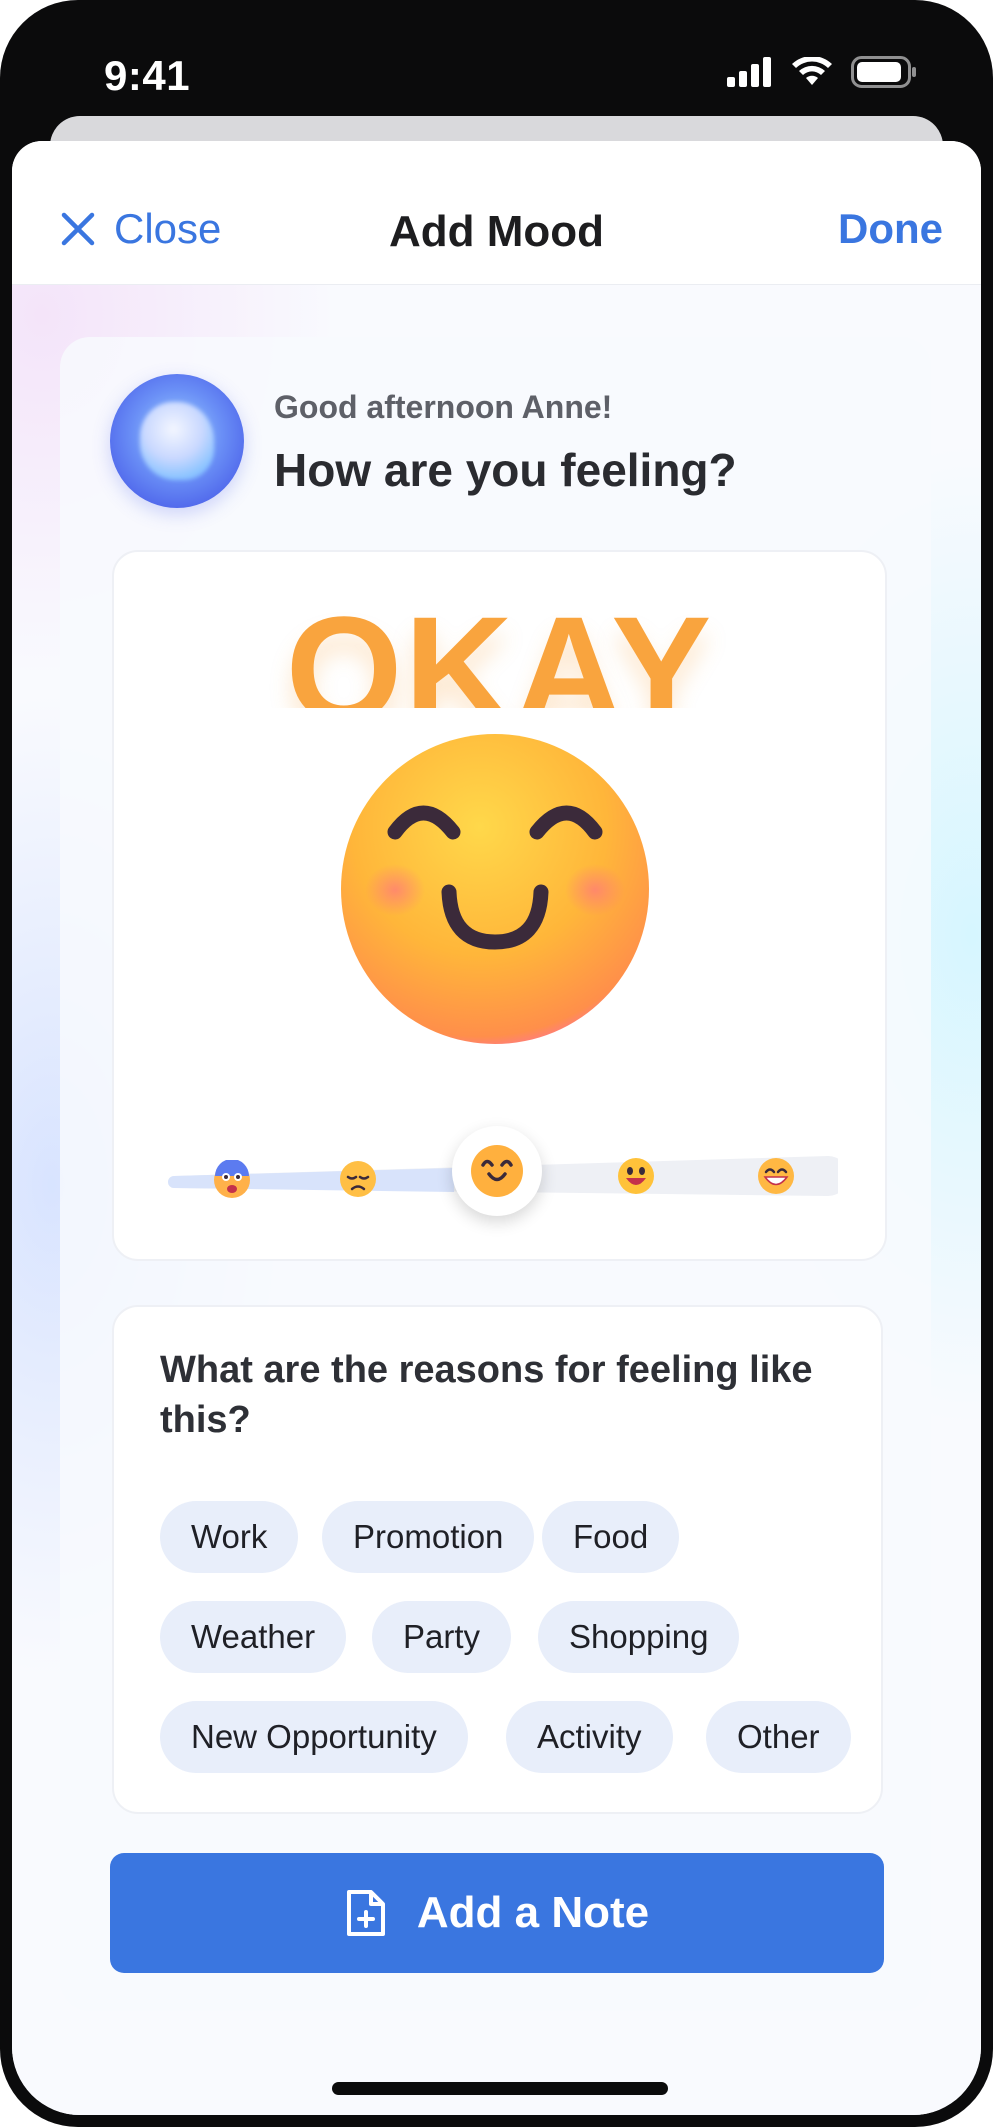 The height and width of the screenshot is (2127, 993). I want to click on mood-slider-thumb, so click(497, 1171).